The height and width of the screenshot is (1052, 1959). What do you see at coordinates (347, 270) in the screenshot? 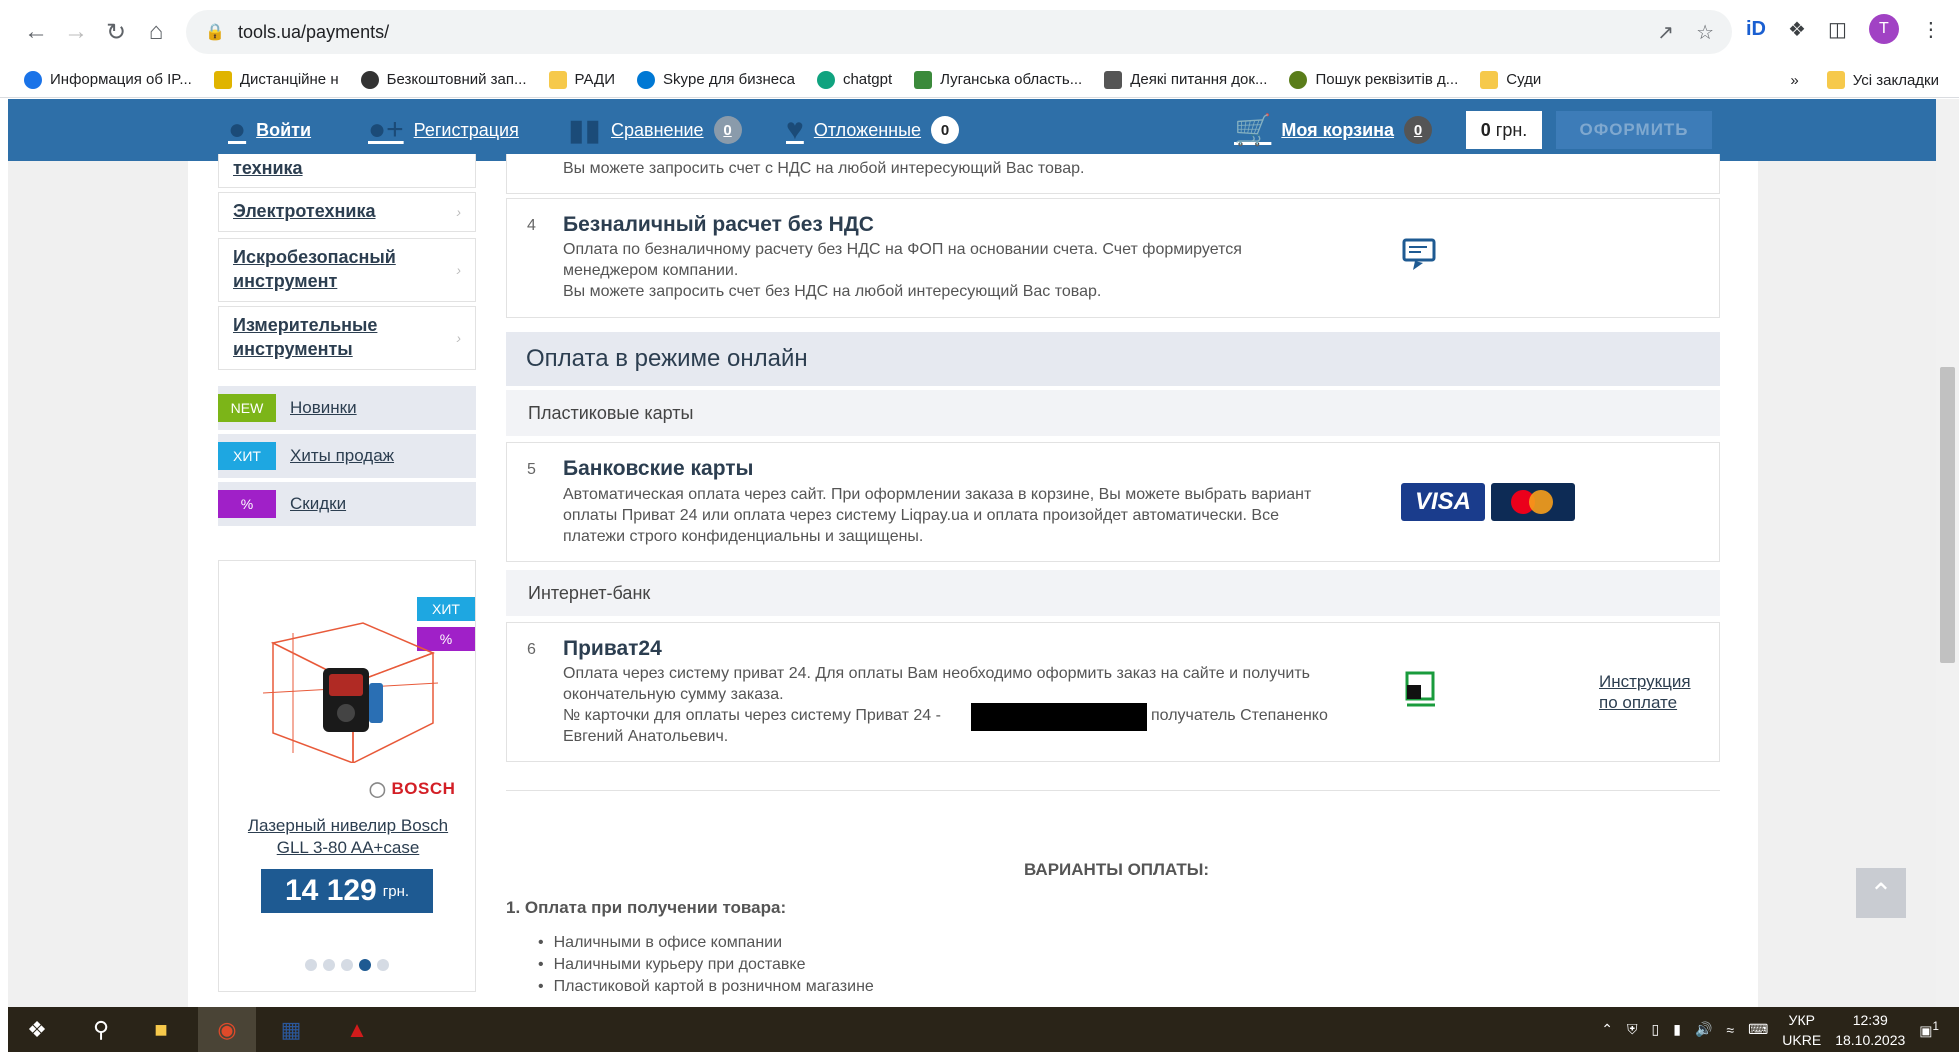
I see `sidebar-category-spark-safe: Искробезопасный инструмент ›` at bounding box center [347, 270].